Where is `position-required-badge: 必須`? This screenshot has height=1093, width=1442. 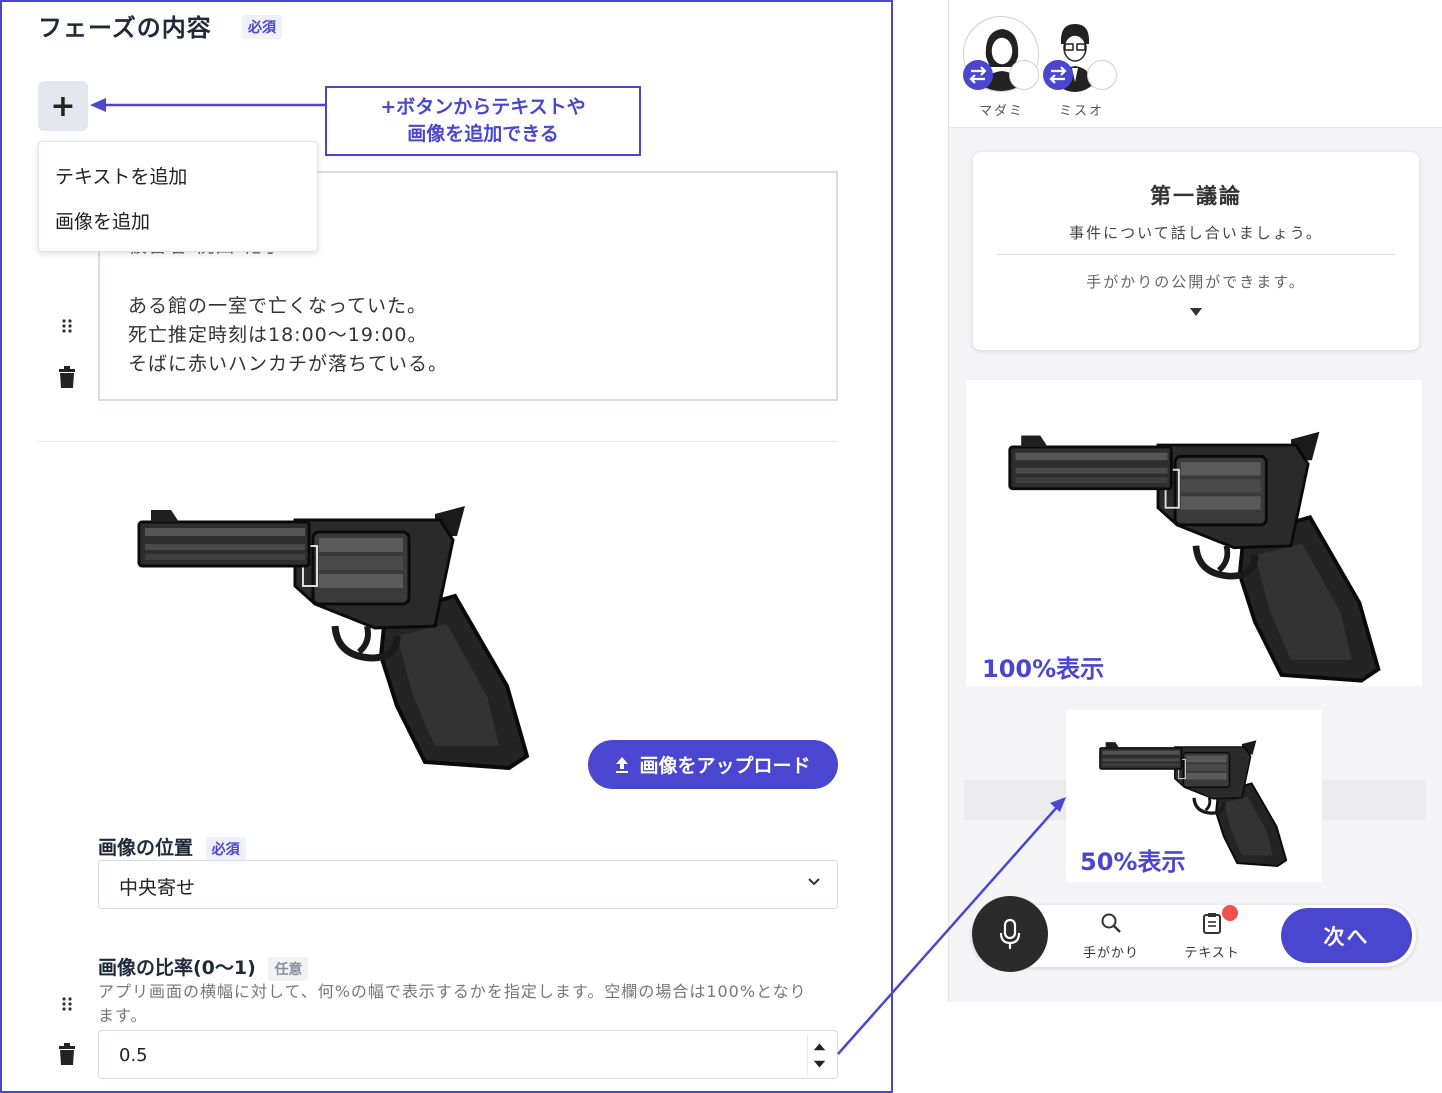
position-required-badge: 必須 is located at coordinates (225, 849).